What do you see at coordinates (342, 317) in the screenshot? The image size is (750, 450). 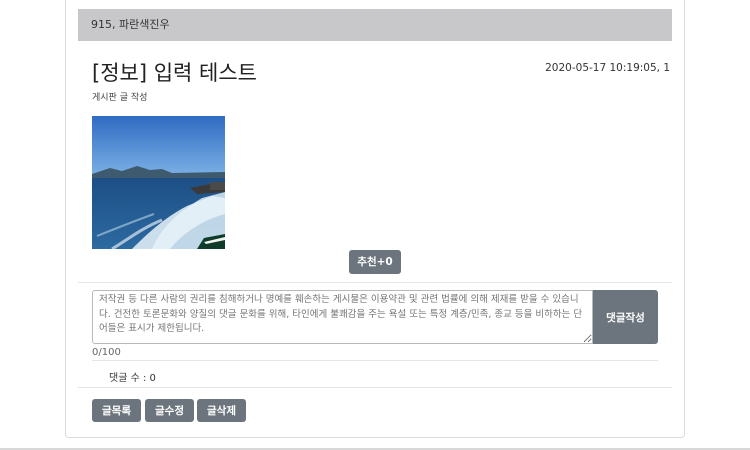 I see `comment-input` at bounding box center [342, 317].